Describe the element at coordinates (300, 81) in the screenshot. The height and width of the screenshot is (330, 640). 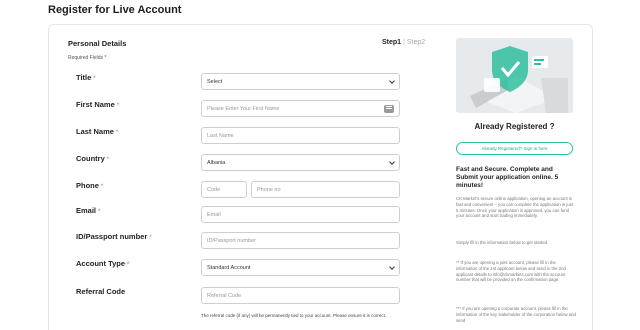
I see `title-select: Select` at that location.